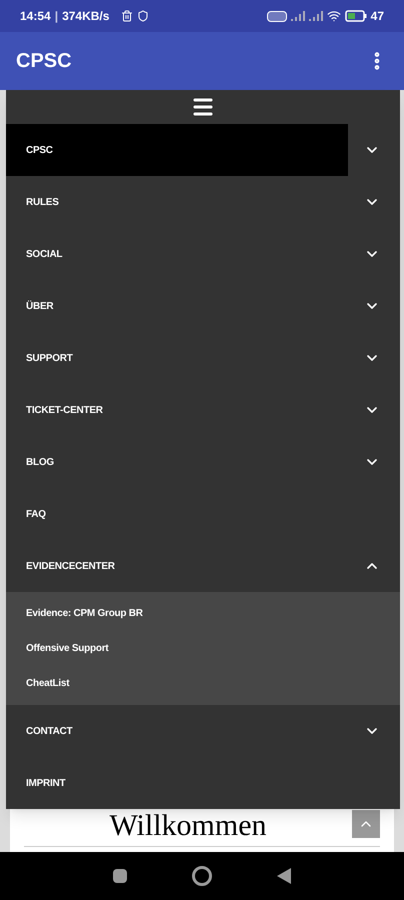 This screenshot has height=900, width=404. What do you see at coordinates (185, 731) in the screenshot?
I see `menu-item: CONTACT` at bounding box center [185, 731].